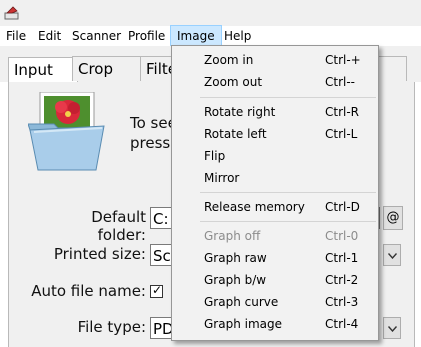 This screenshot has height=347, width=421. Describe the element at coordinates (281, 236) in the screenshot. I see `menu-item-graph-off: Graph off Ctrl-0` at that location.